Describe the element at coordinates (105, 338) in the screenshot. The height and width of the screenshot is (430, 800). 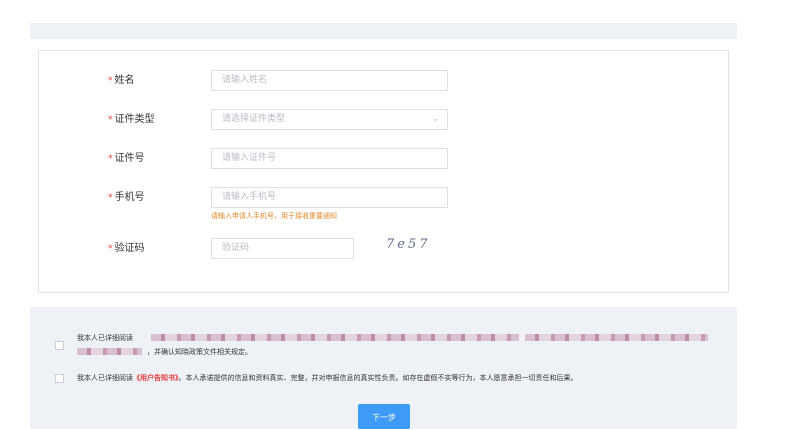
I see `agreement-1-prefix: 我本人已详细阅读` at that location.